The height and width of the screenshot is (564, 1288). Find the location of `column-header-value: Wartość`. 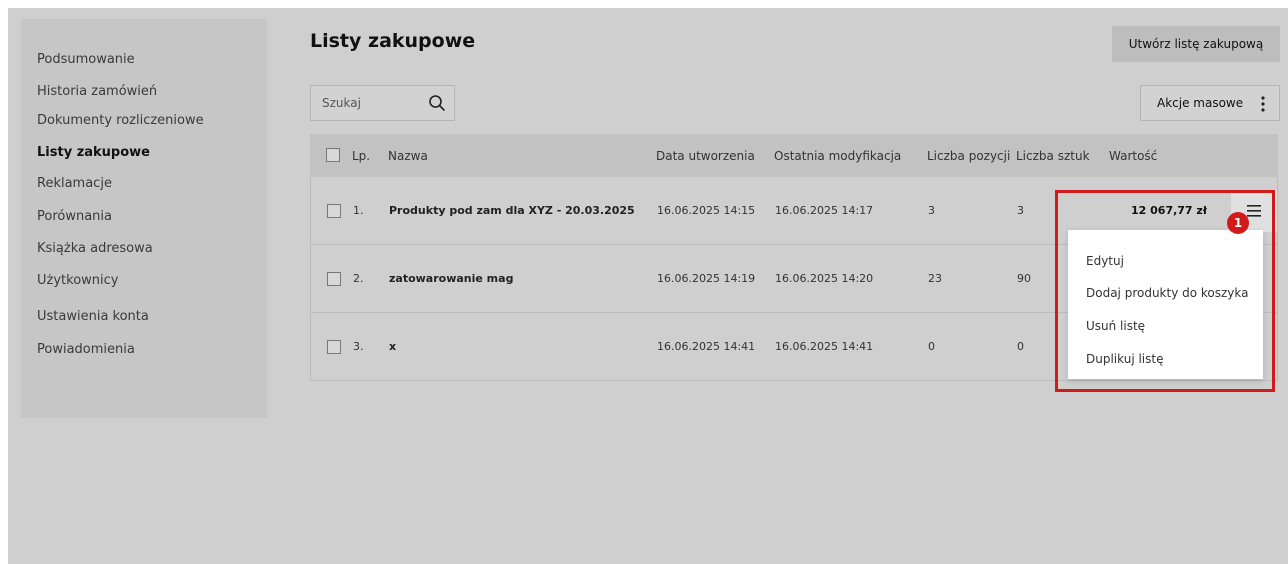

column-header-value: Wartość is located at coordinates (1133, 156).